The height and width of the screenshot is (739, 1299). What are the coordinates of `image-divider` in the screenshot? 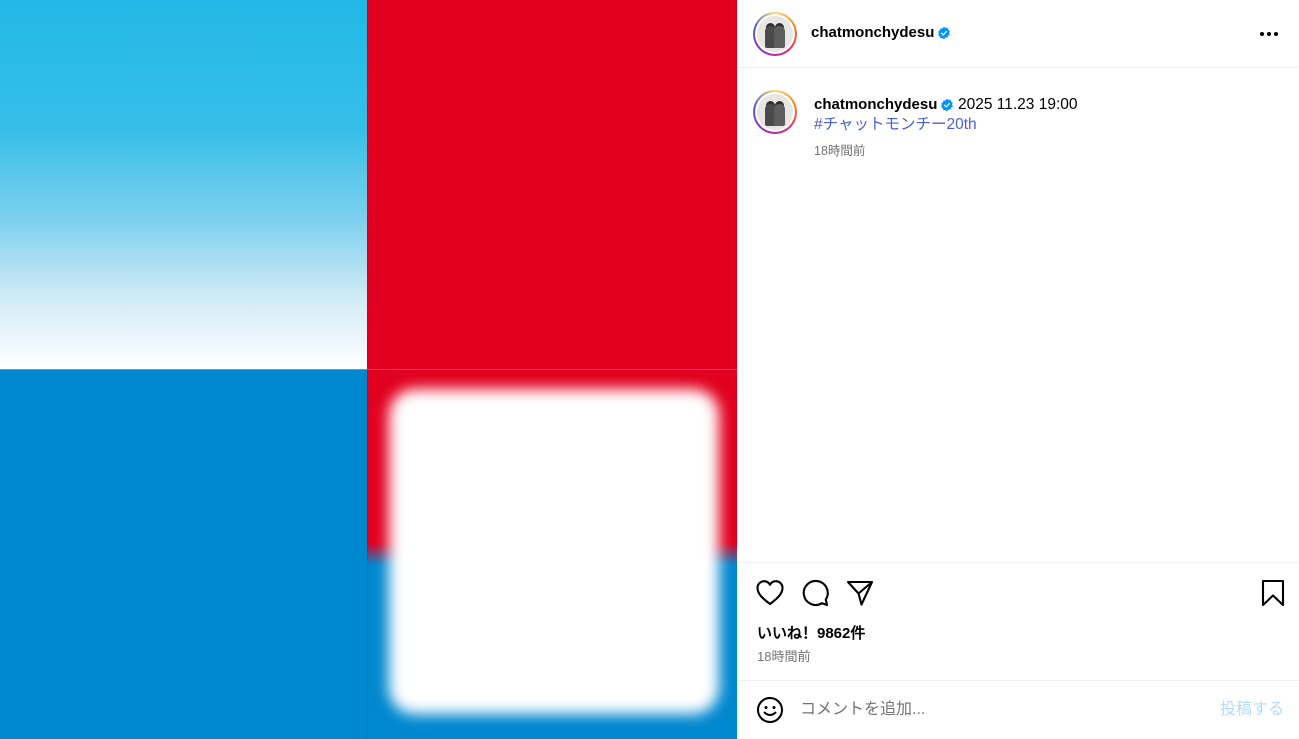 It's located at (368, 369).